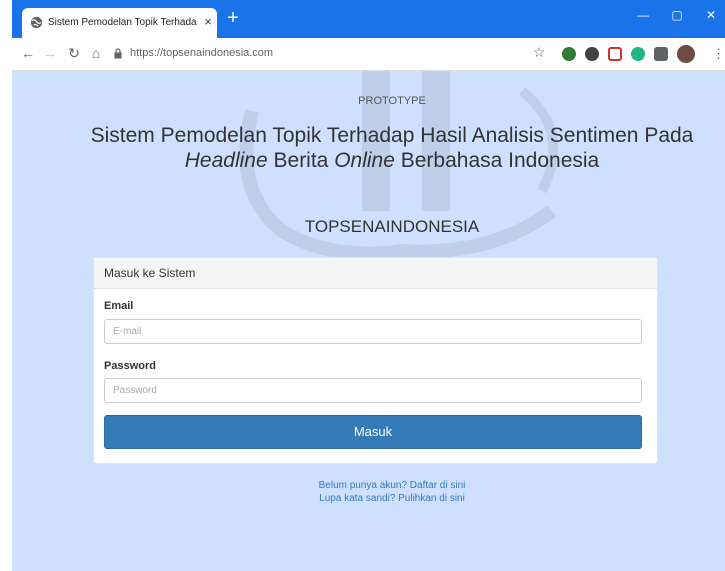 The width and height of the screenshot is (725, 571). I want to click on new-tab-button: +, so click(233, 18).